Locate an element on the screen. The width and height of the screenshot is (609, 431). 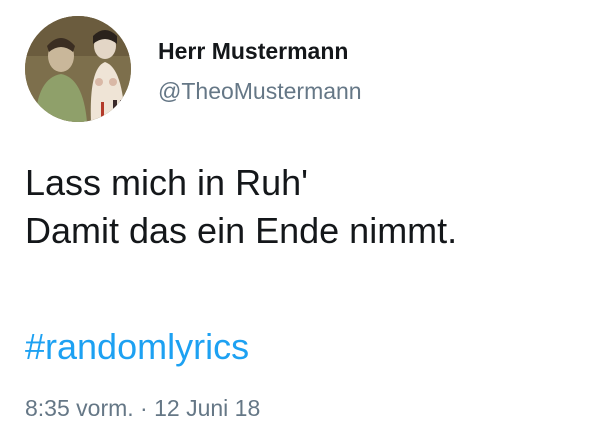
author-handle: @TheoMustermann is located at coordinates (260, 91).